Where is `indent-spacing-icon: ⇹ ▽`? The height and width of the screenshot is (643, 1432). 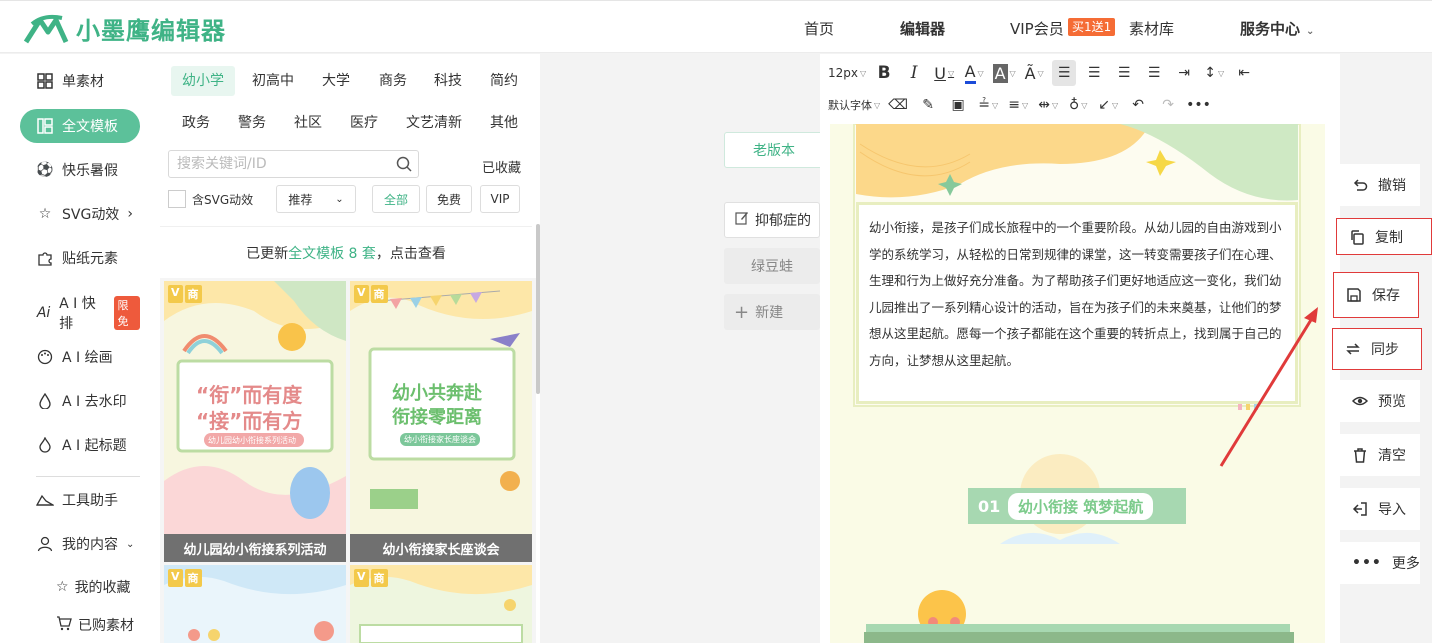 indent-spacing-icon: ⇹ ▽ is located at coordinates (1048, 105).